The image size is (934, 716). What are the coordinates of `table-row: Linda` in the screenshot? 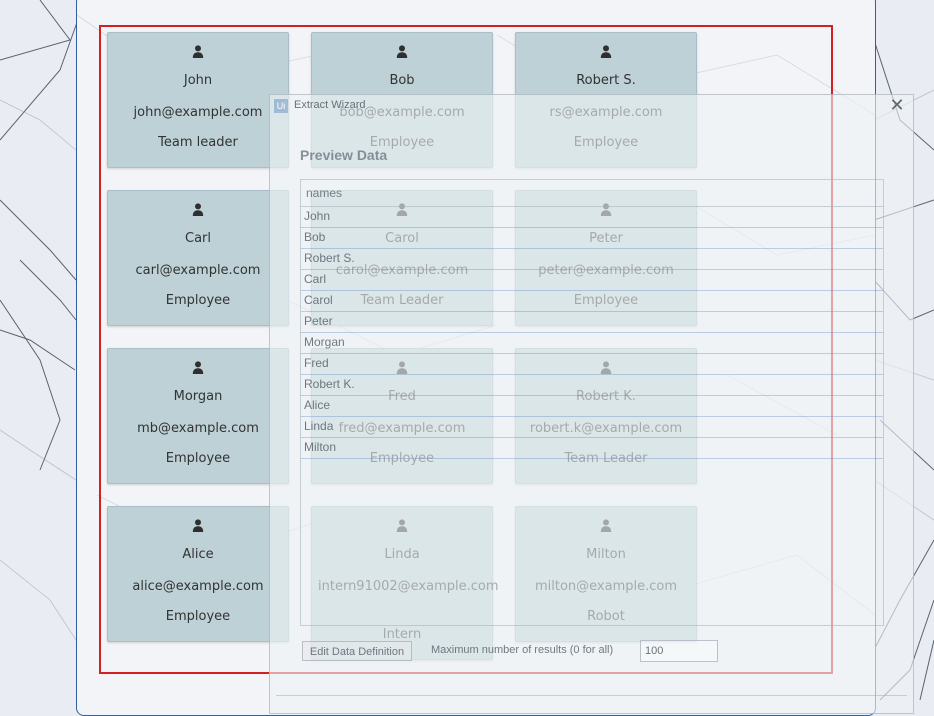 It's located at (592, 427).